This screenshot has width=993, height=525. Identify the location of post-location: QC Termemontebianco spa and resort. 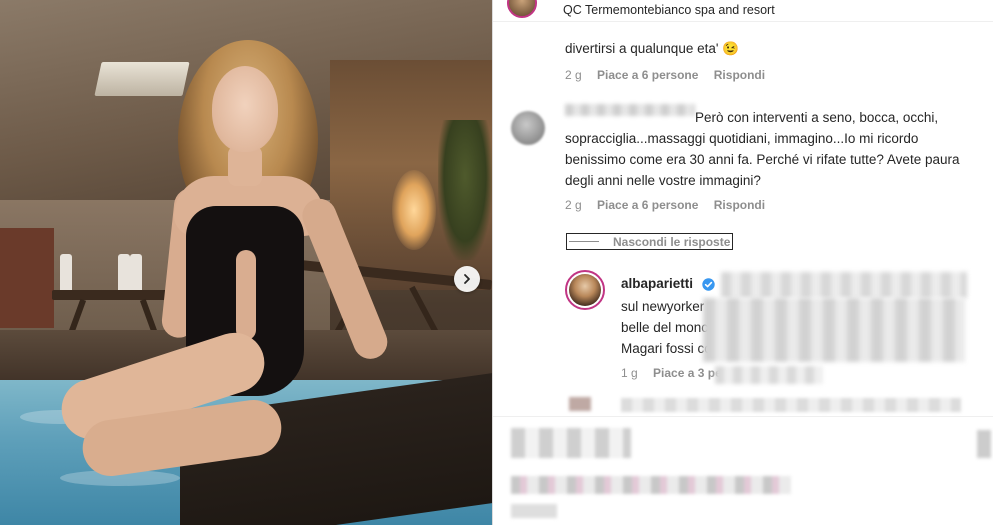
(669, 10).